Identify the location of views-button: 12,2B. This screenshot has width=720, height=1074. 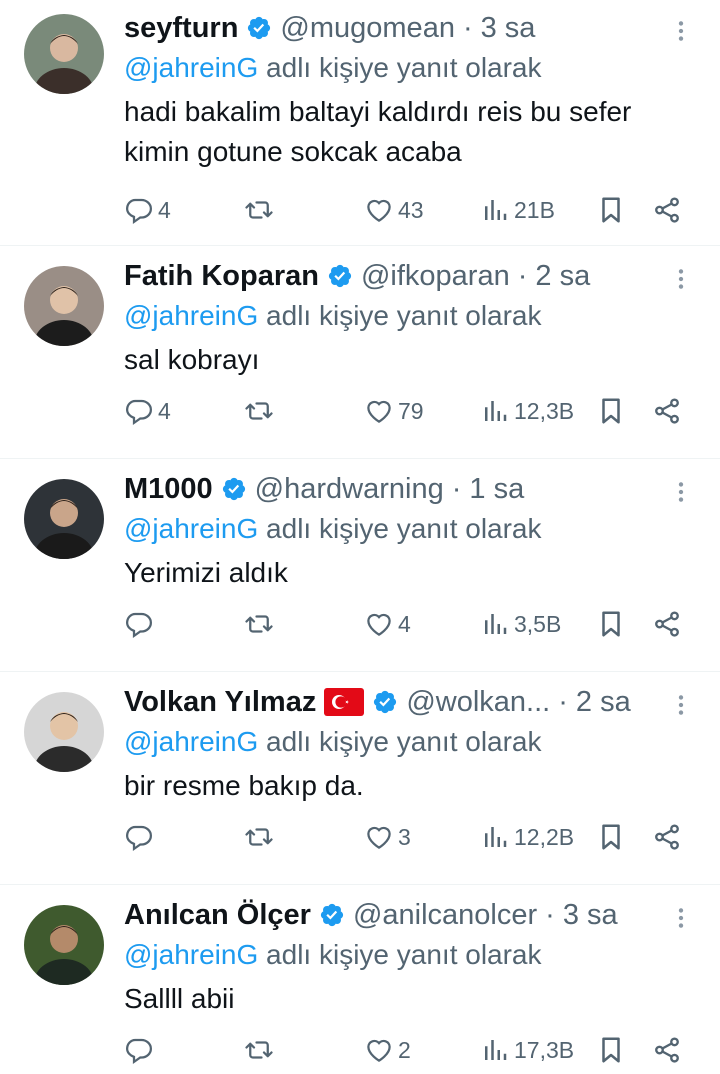
(527, 837).